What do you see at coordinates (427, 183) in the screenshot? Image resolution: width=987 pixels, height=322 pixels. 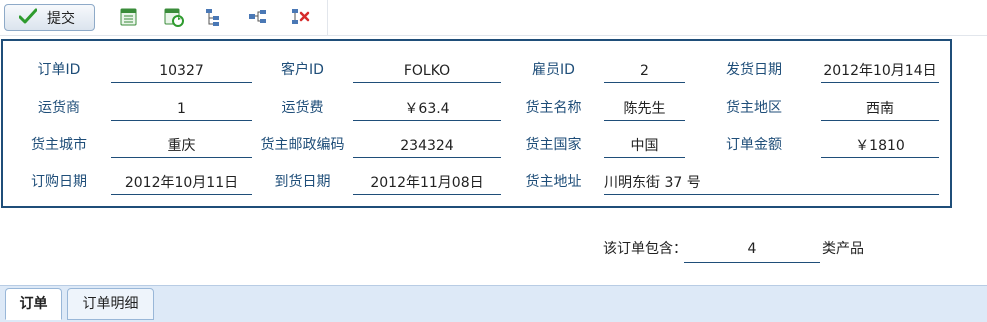 I see `required-date-field: 2012年11月08日` at bounding box center [427, 183].